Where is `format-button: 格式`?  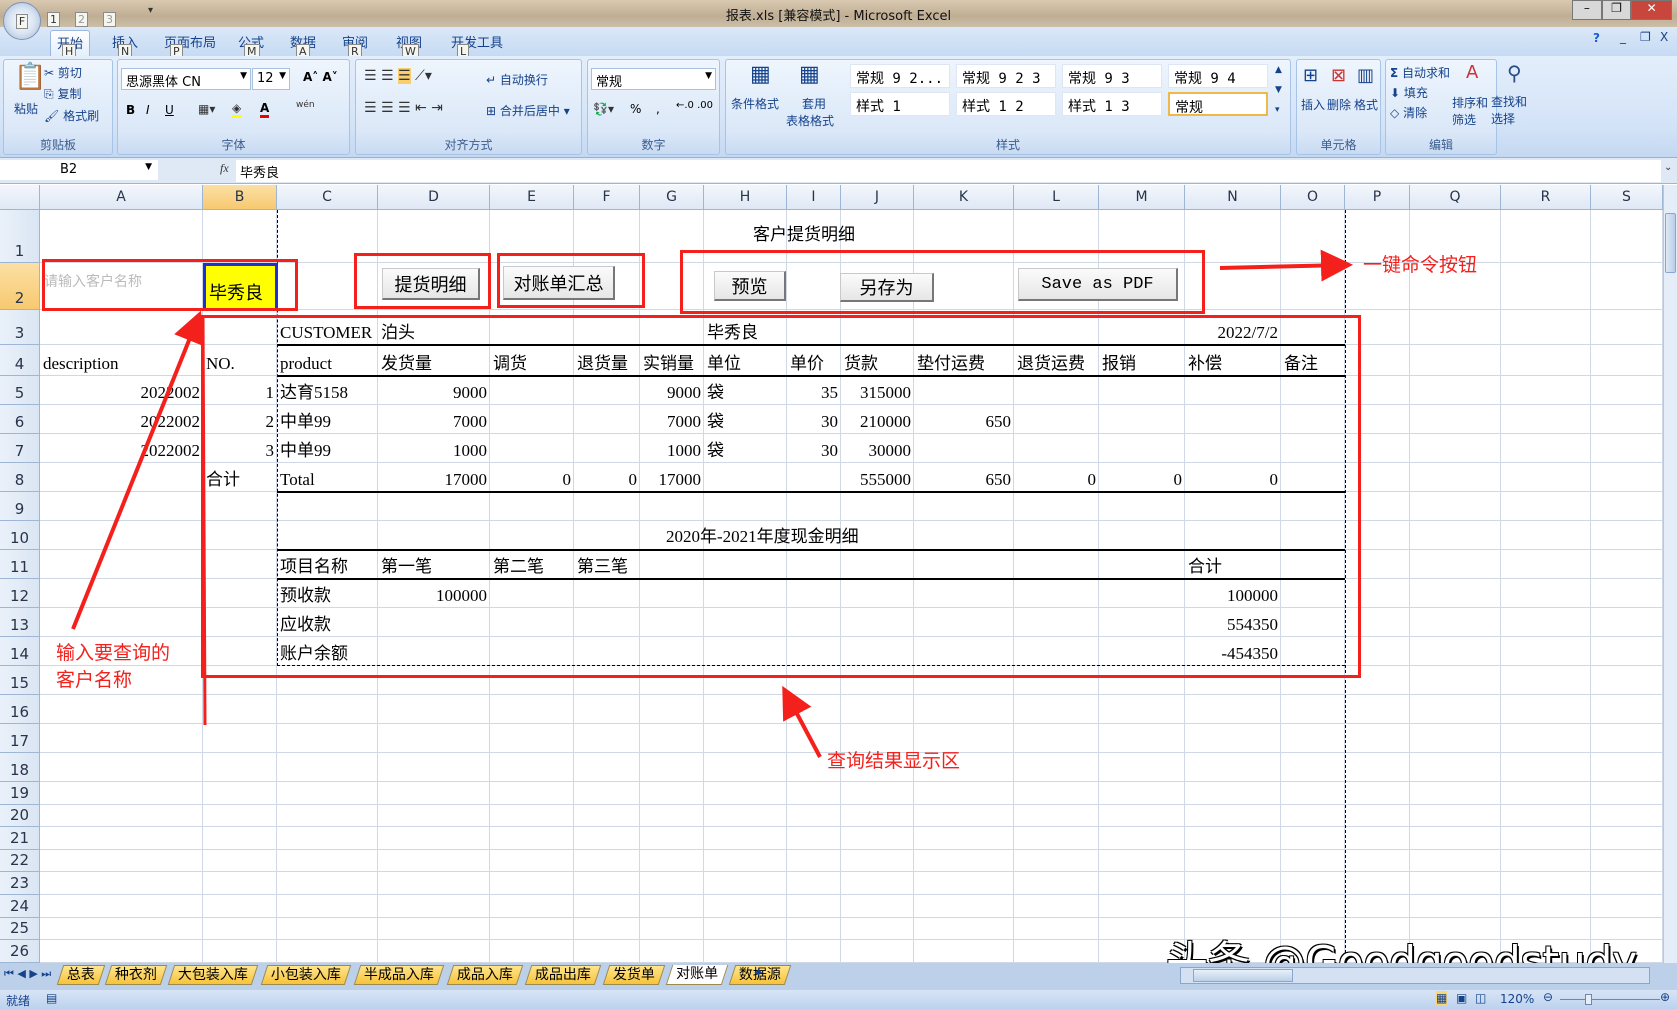 format-button: 格式 is located at coordinates (1366, 104).